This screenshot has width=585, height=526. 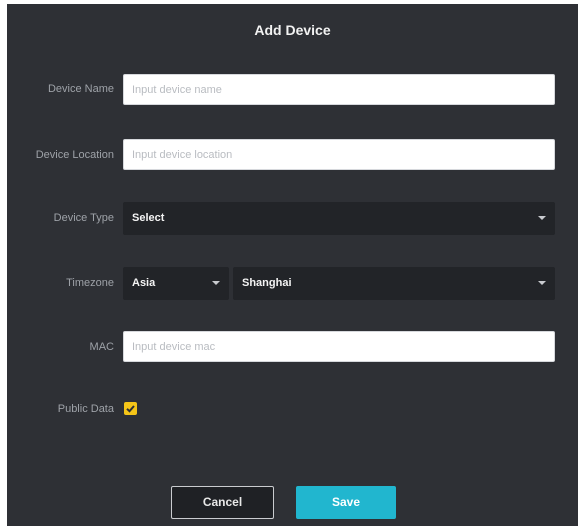 What do you see at coordinates (292, 30) in the screenshot?
I see `dialog-title: Add Device` at bounding box center [292, 30].